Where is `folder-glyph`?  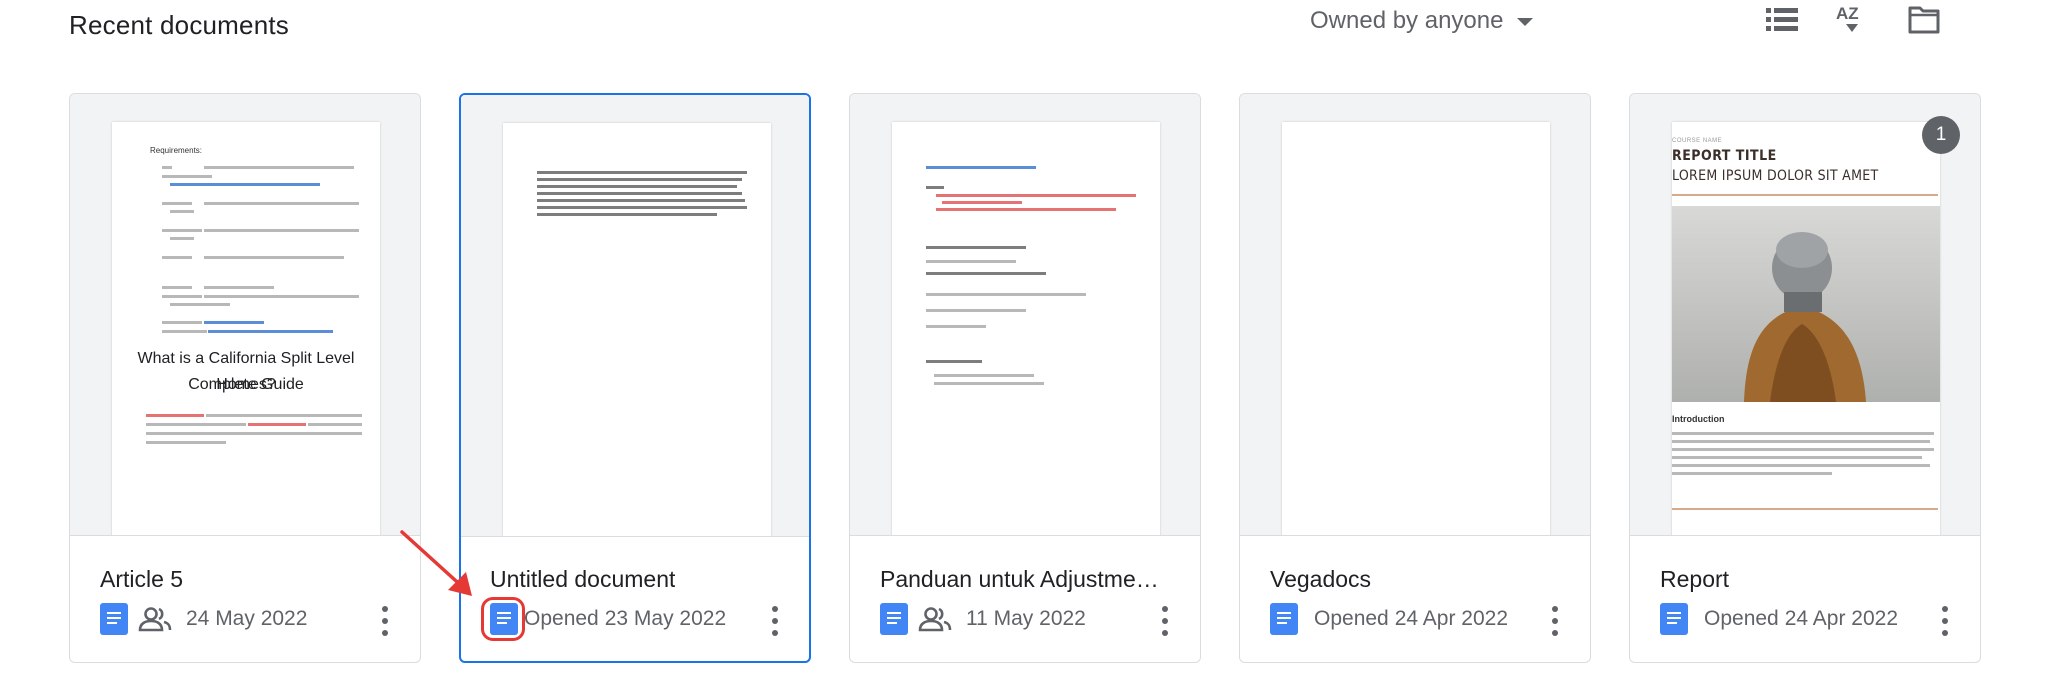 folder-glyph is located at coordinates (1924, 20).